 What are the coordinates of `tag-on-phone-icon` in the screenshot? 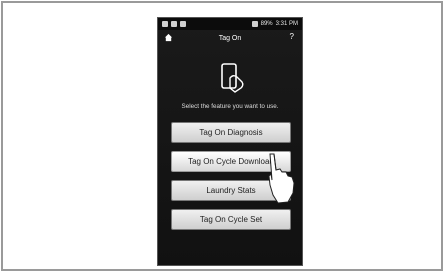 It's located at (232, 78).